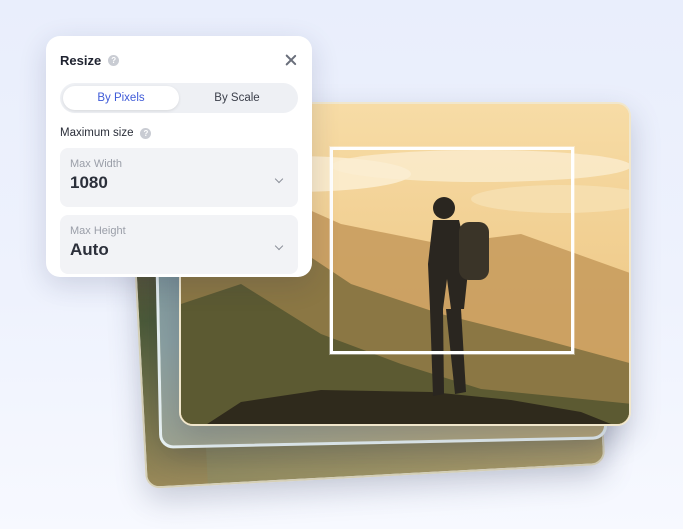  Describe the element at coordinates (98, 231) in the screenshot. I see `max-height-label: Max Height` at that location.